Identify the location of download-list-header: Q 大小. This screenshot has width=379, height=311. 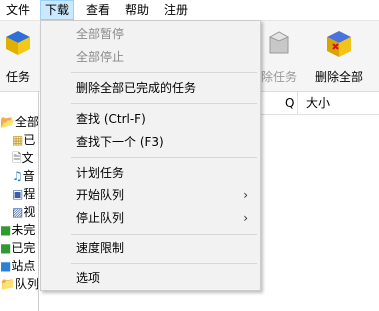
(320, 103).